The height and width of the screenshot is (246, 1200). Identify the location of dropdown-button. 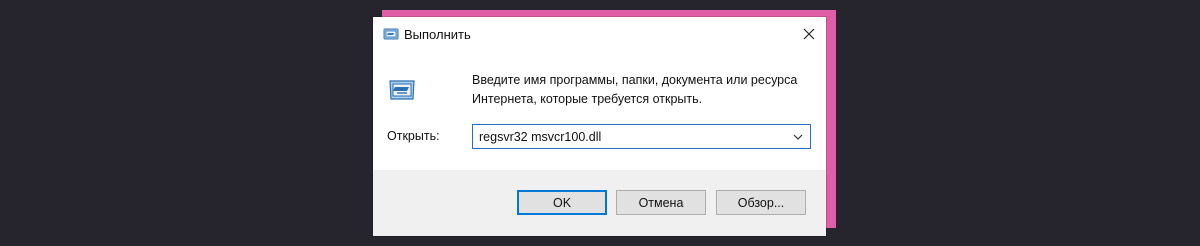
(798, 137).